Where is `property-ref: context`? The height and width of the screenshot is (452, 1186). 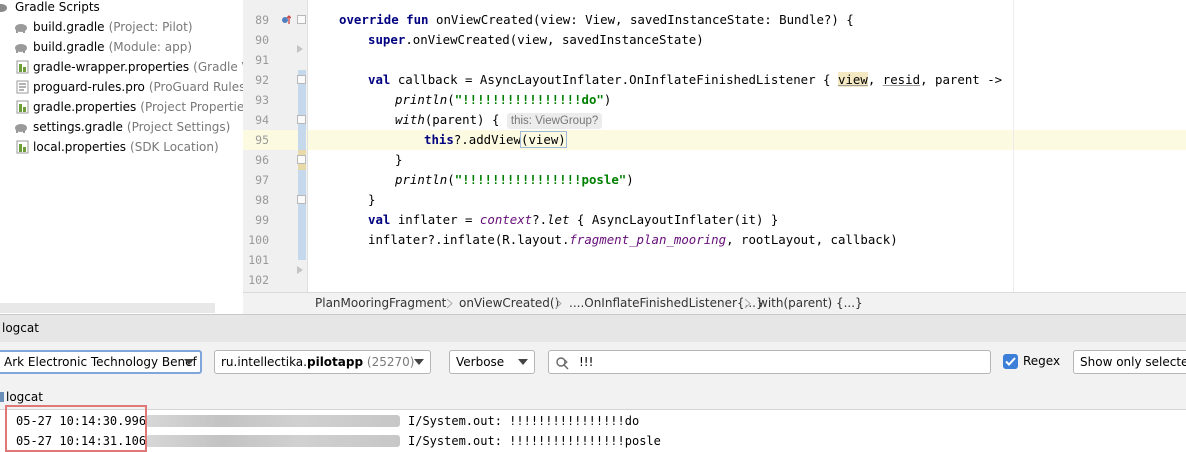 property-ref: context is located at coordinates (506, 219).